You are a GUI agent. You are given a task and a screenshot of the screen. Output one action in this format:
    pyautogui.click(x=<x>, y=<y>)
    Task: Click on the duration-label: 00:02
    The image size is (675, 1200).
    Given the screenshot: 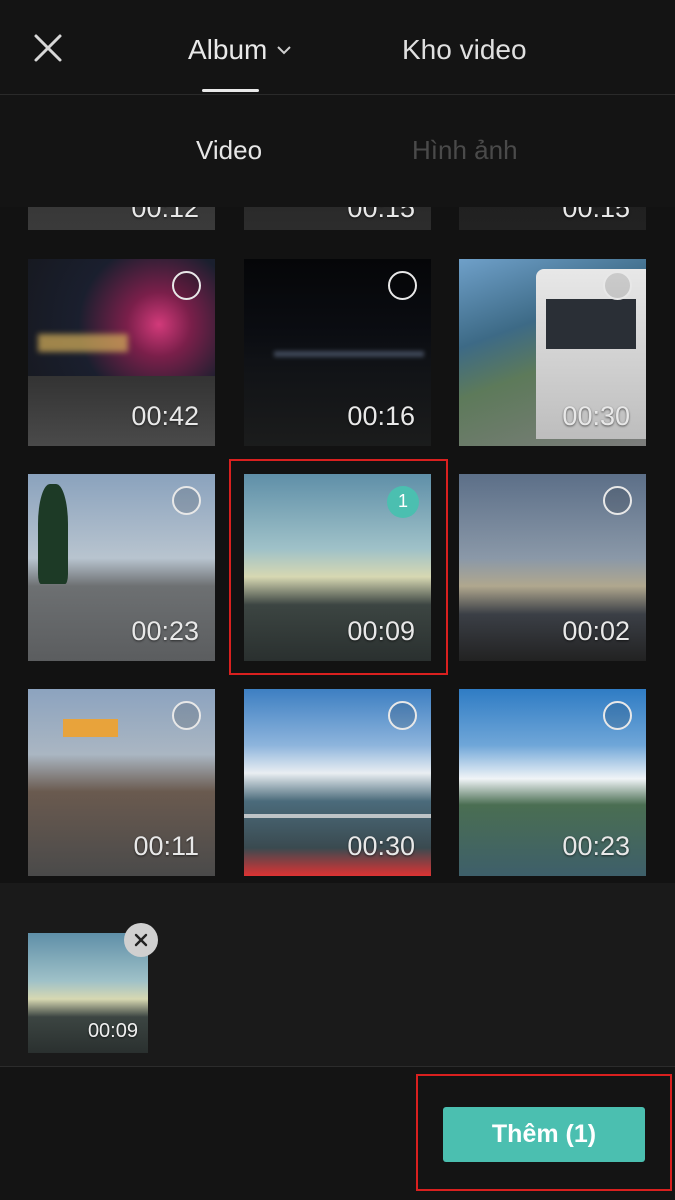 What is the action you would take?
    pyautogui.click(x=596, y=631)
    